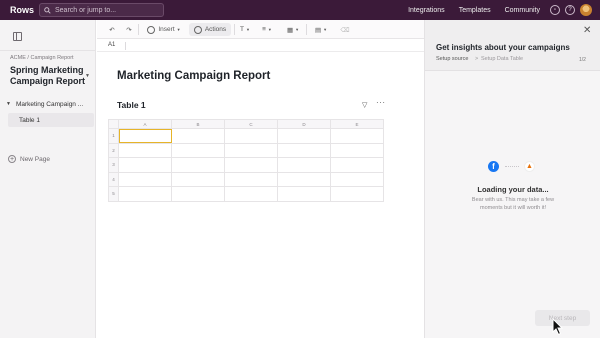 The image size is (600, 338). Describe the element at coordinates (17, 36) in the screenshot. I see `sidebar-toggle-icon` at that location.